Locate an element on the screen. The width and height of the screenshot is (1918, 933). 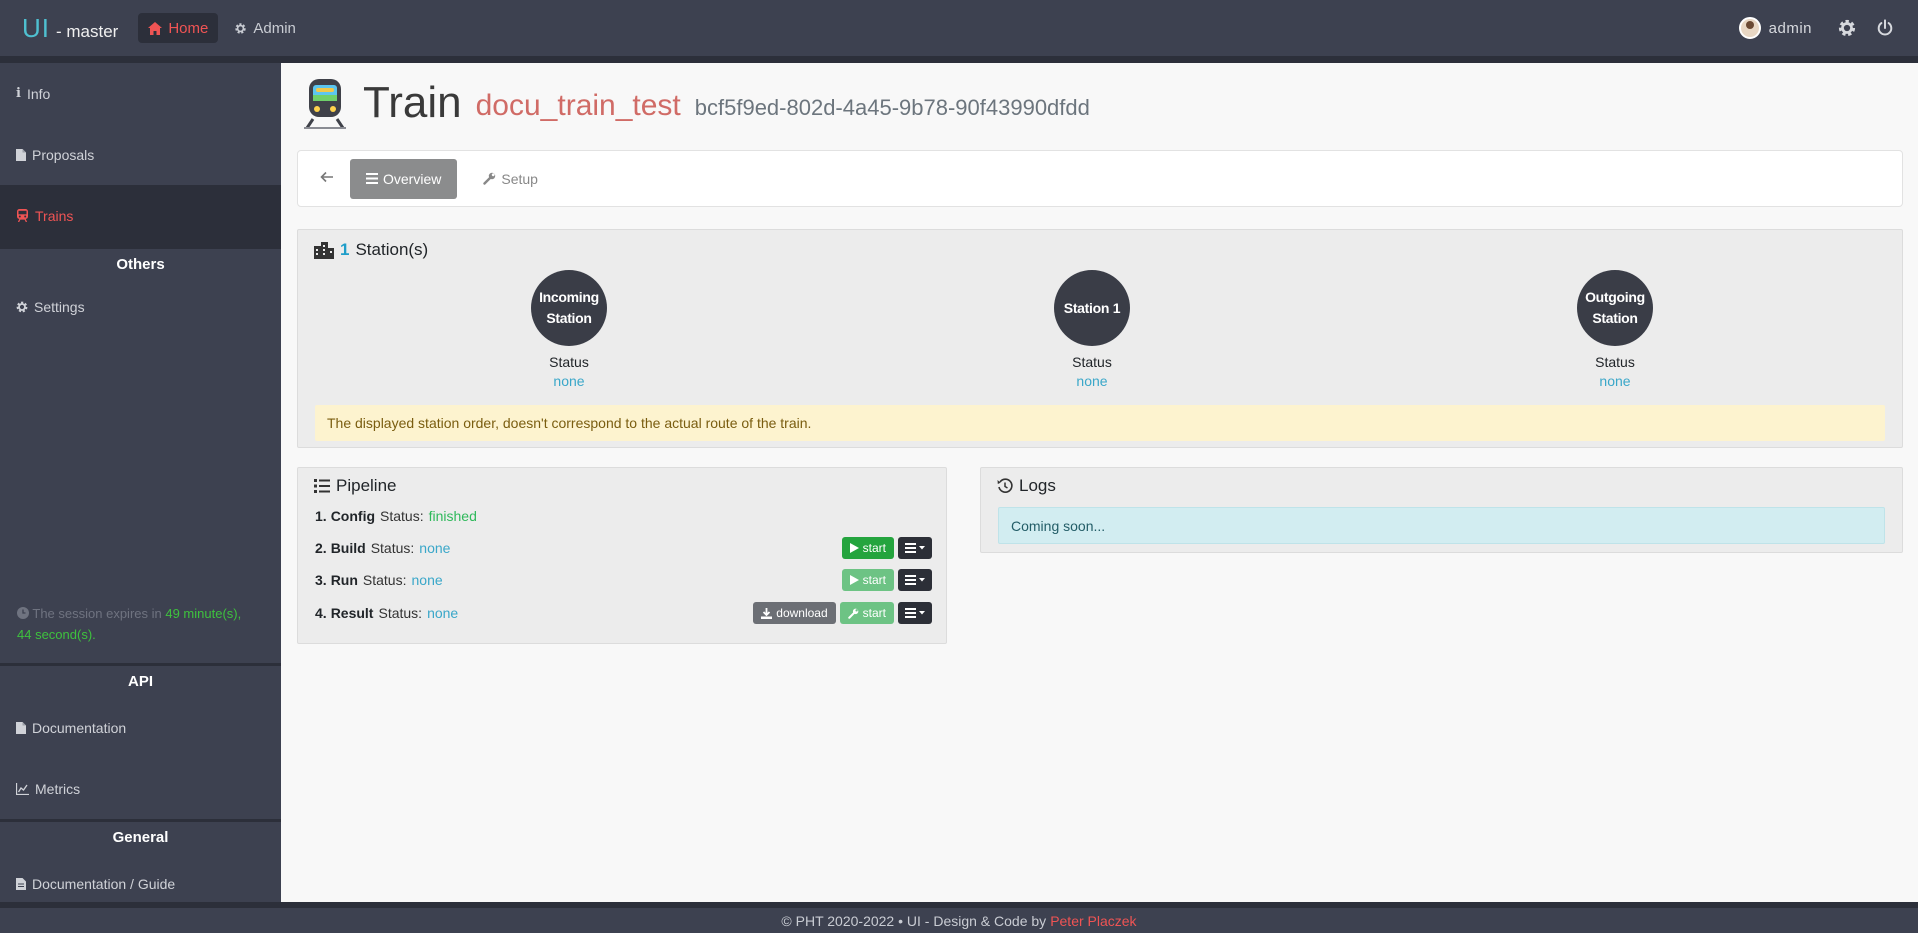
tab-bar: Overview Setup is located at coordinates (1100, 178).